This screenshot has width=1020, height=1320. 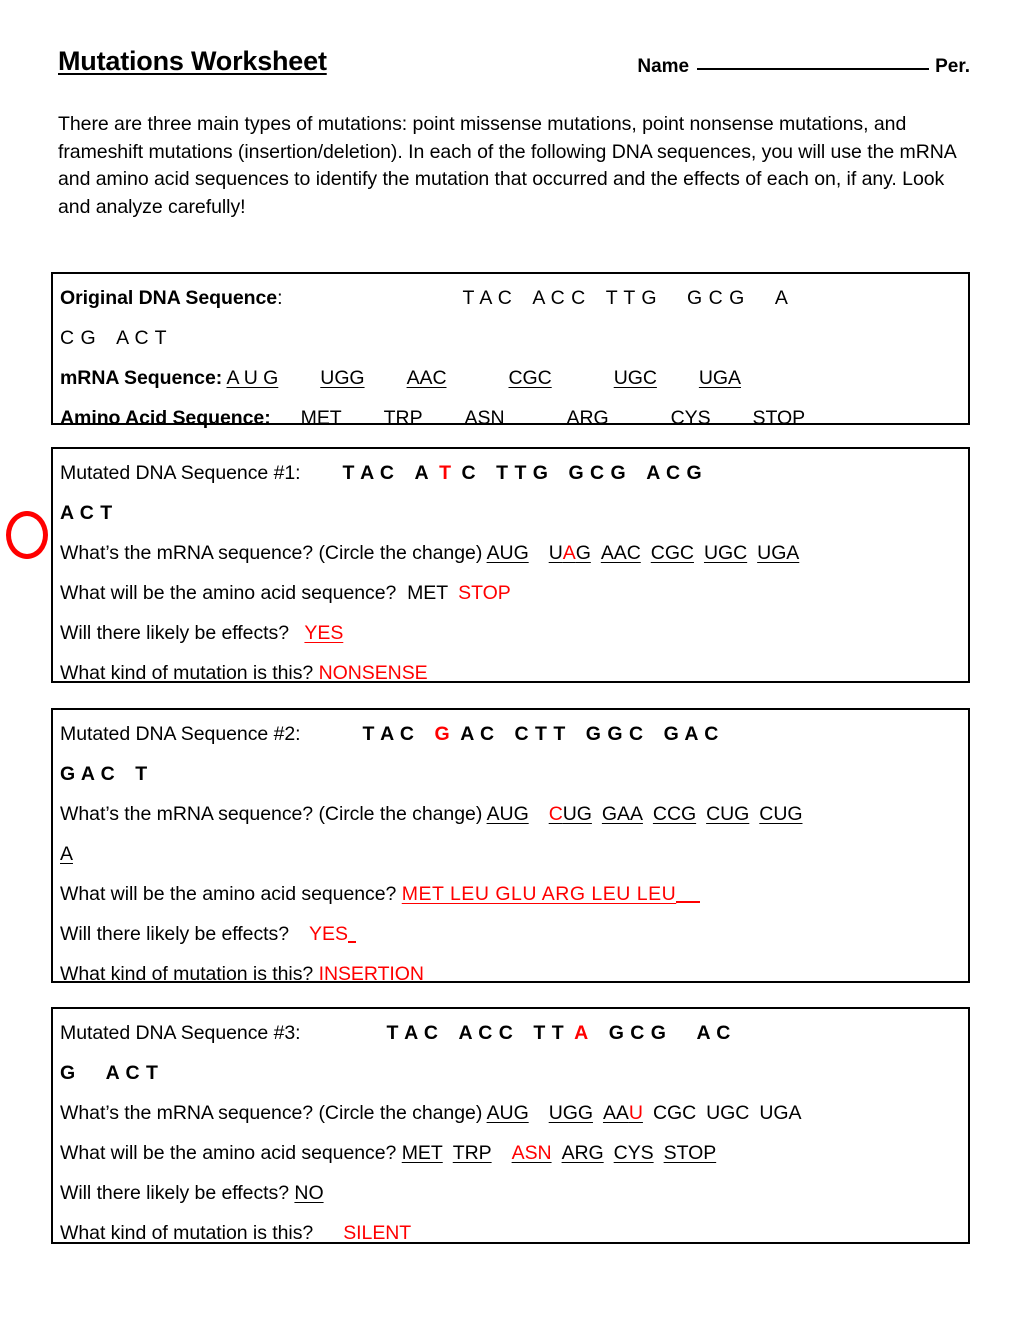 What do you see at coordinates (530, 378) in the screenshot?
I see `mrna-codon-4: CGC` at bounding box center [530, 378].